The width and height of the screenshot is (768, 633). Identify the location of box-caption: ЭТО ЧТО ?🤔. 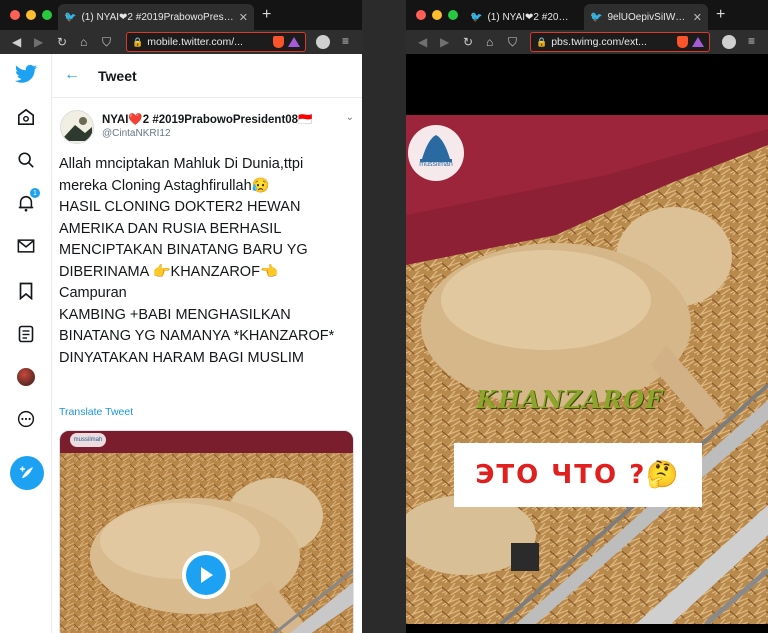
(578, 475).